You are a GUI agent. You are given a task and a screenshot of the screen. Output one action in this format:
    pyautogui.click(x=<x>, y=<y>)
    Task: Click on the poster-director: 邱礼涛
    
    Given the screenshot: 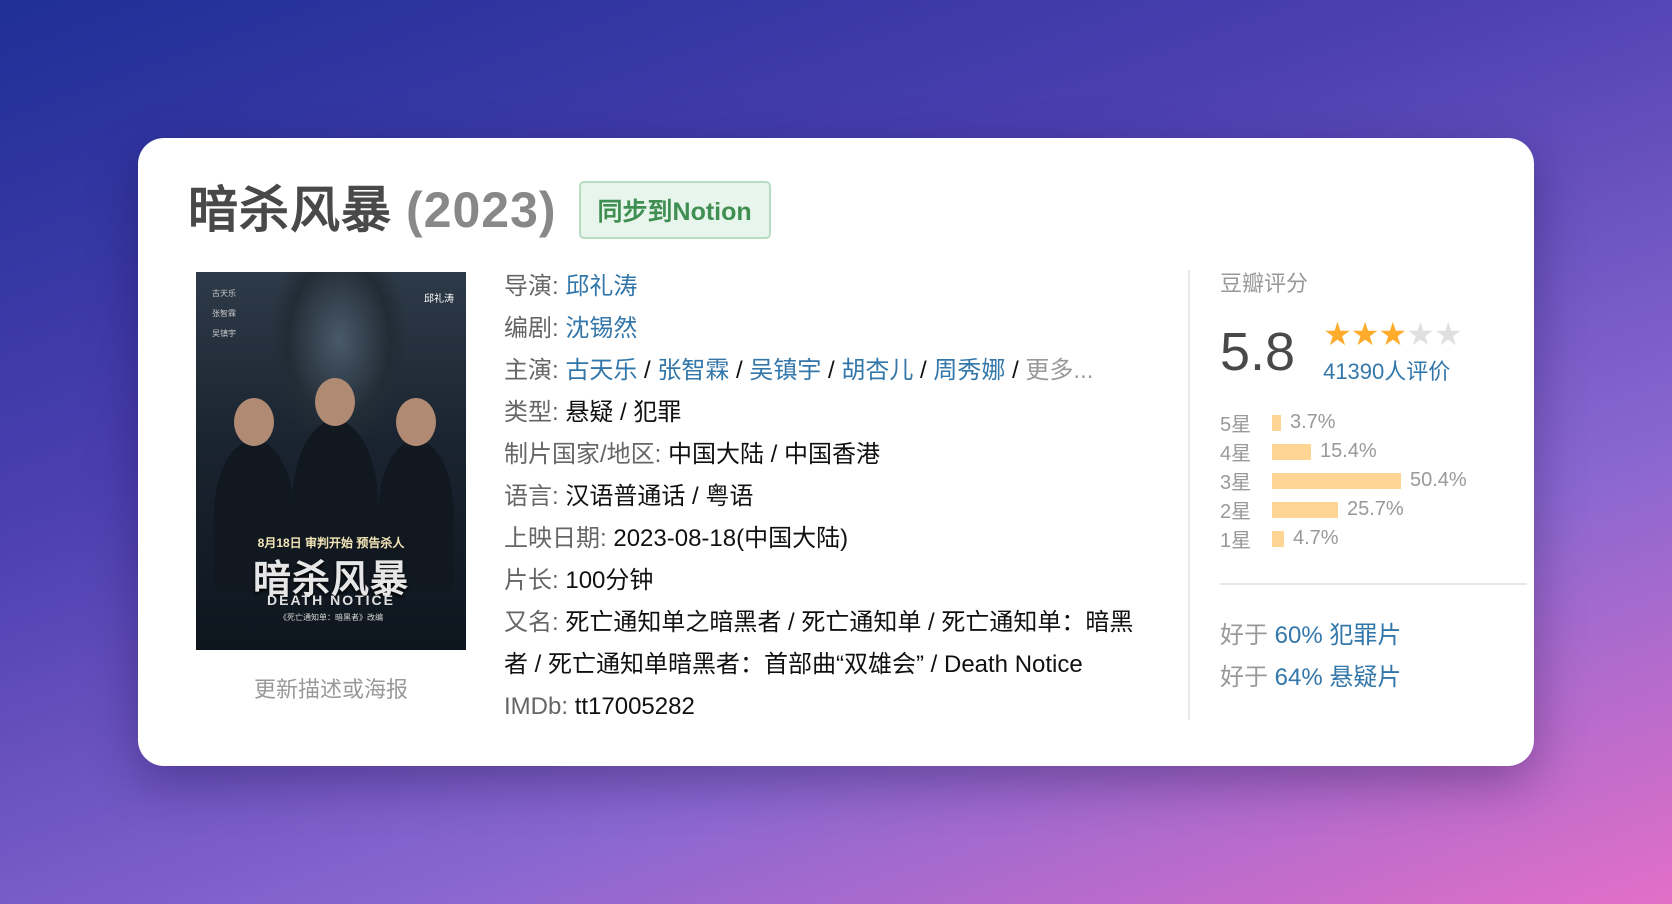 What is the action you would take?
    pyautogui.click(x=439, y=299)
    